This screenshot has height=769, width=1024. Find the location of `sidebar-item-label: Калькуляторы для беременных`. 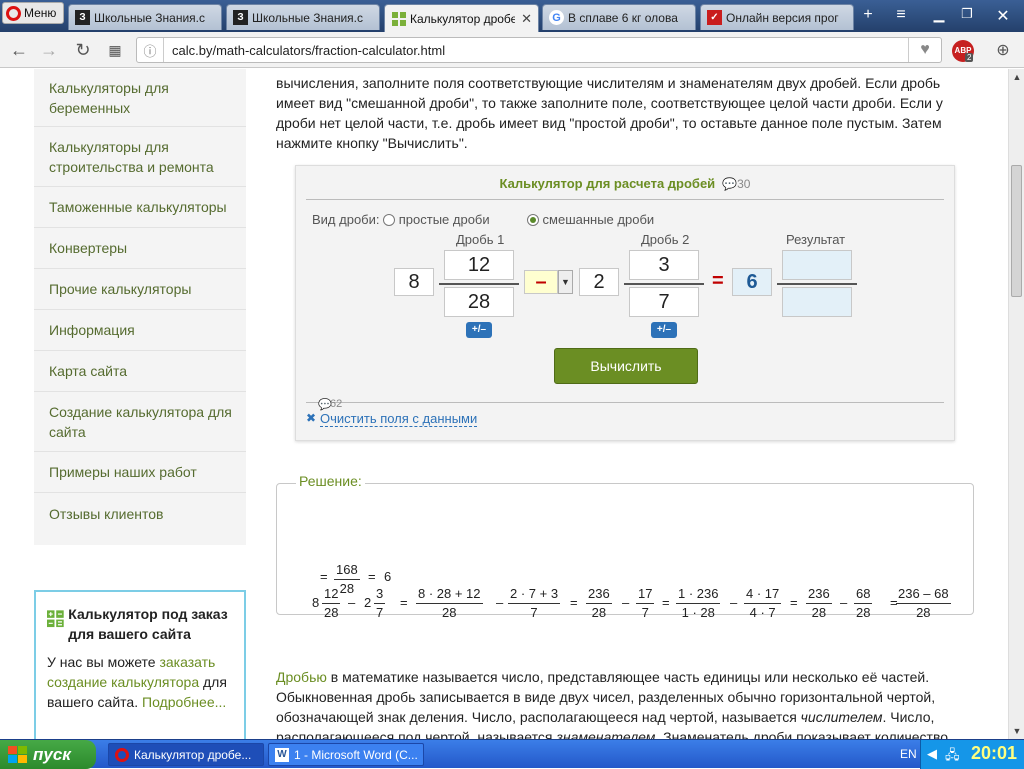

sidebar-item-label: Калькуляторы для беременных is located at coordinates (147, 98).